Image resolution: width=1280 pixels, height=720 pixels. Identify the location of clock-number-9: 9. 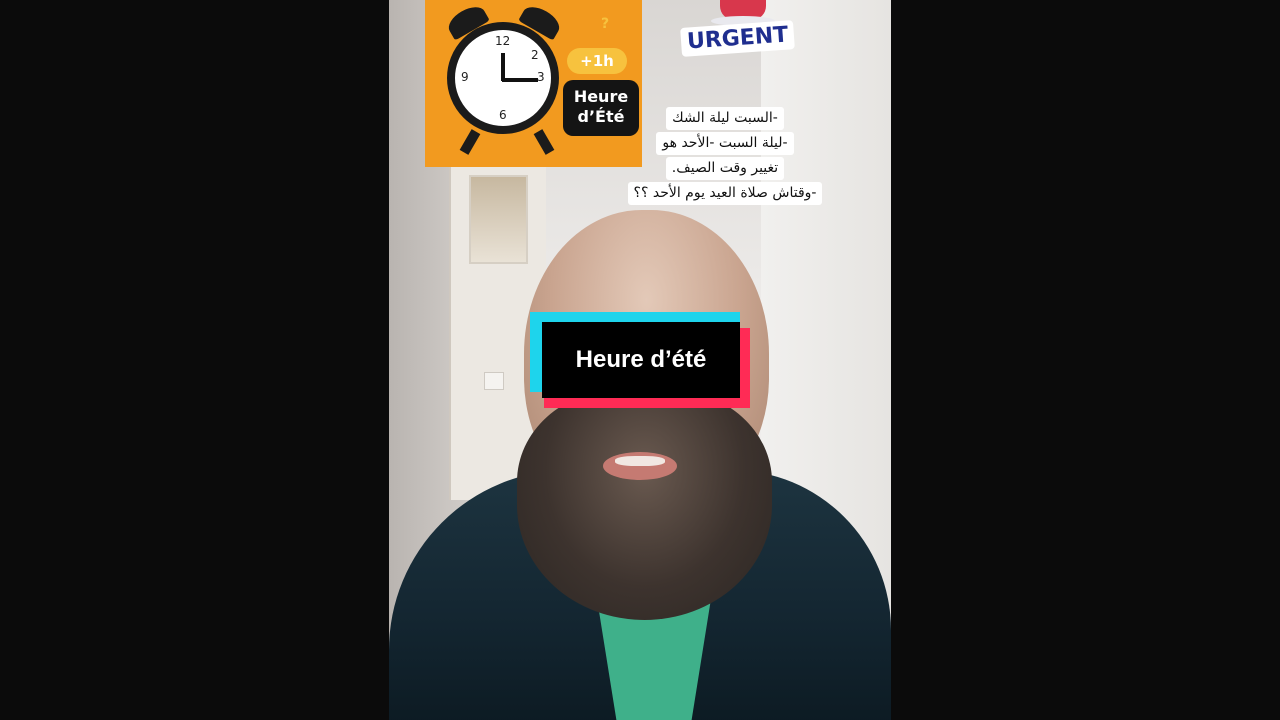
(465, 77).